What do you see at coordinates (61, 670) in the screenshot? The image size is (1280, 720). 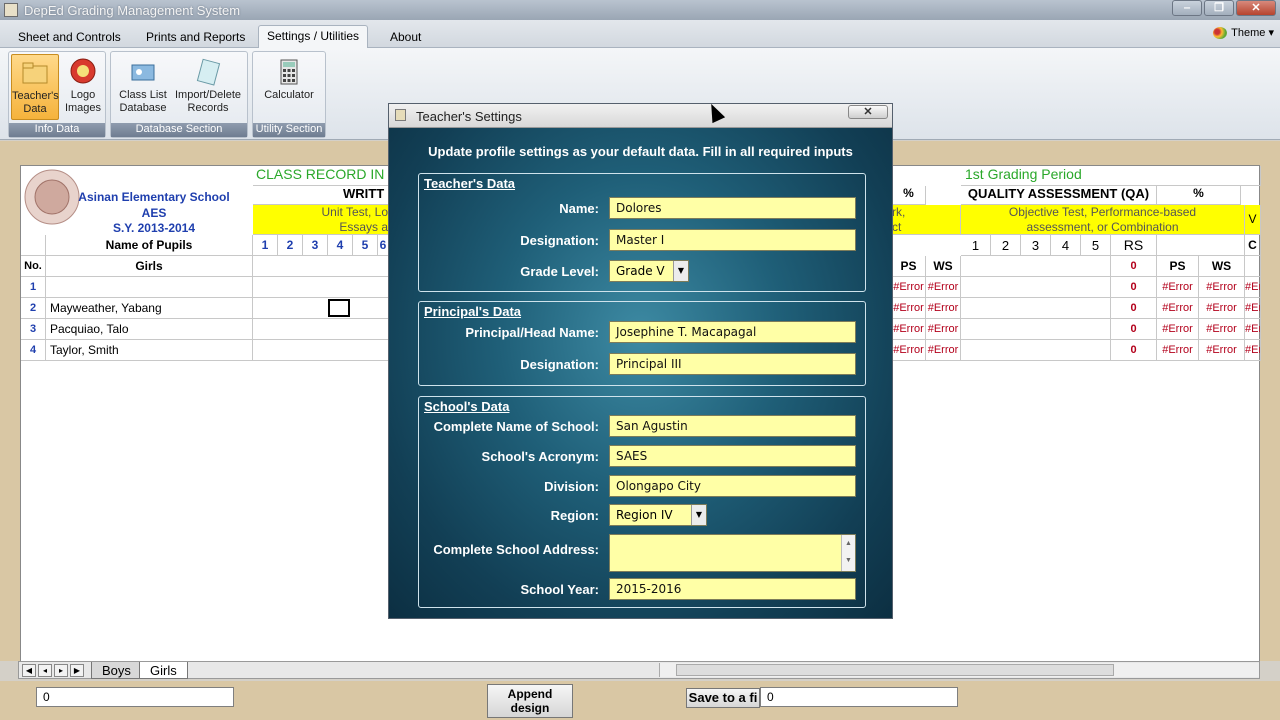 I see `next-sheet-button: ▸` at bounding box center [61, 670].